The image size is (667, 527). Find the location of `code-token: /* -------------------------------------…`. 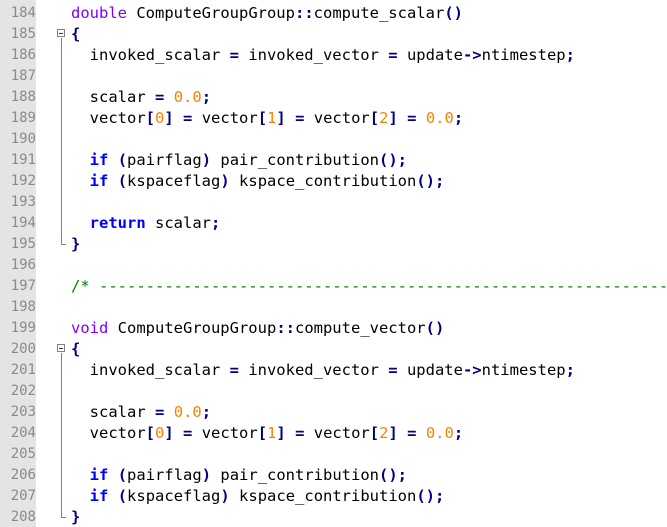

code-token: /* -------------------------------------… is located at coordinates (369, 286).